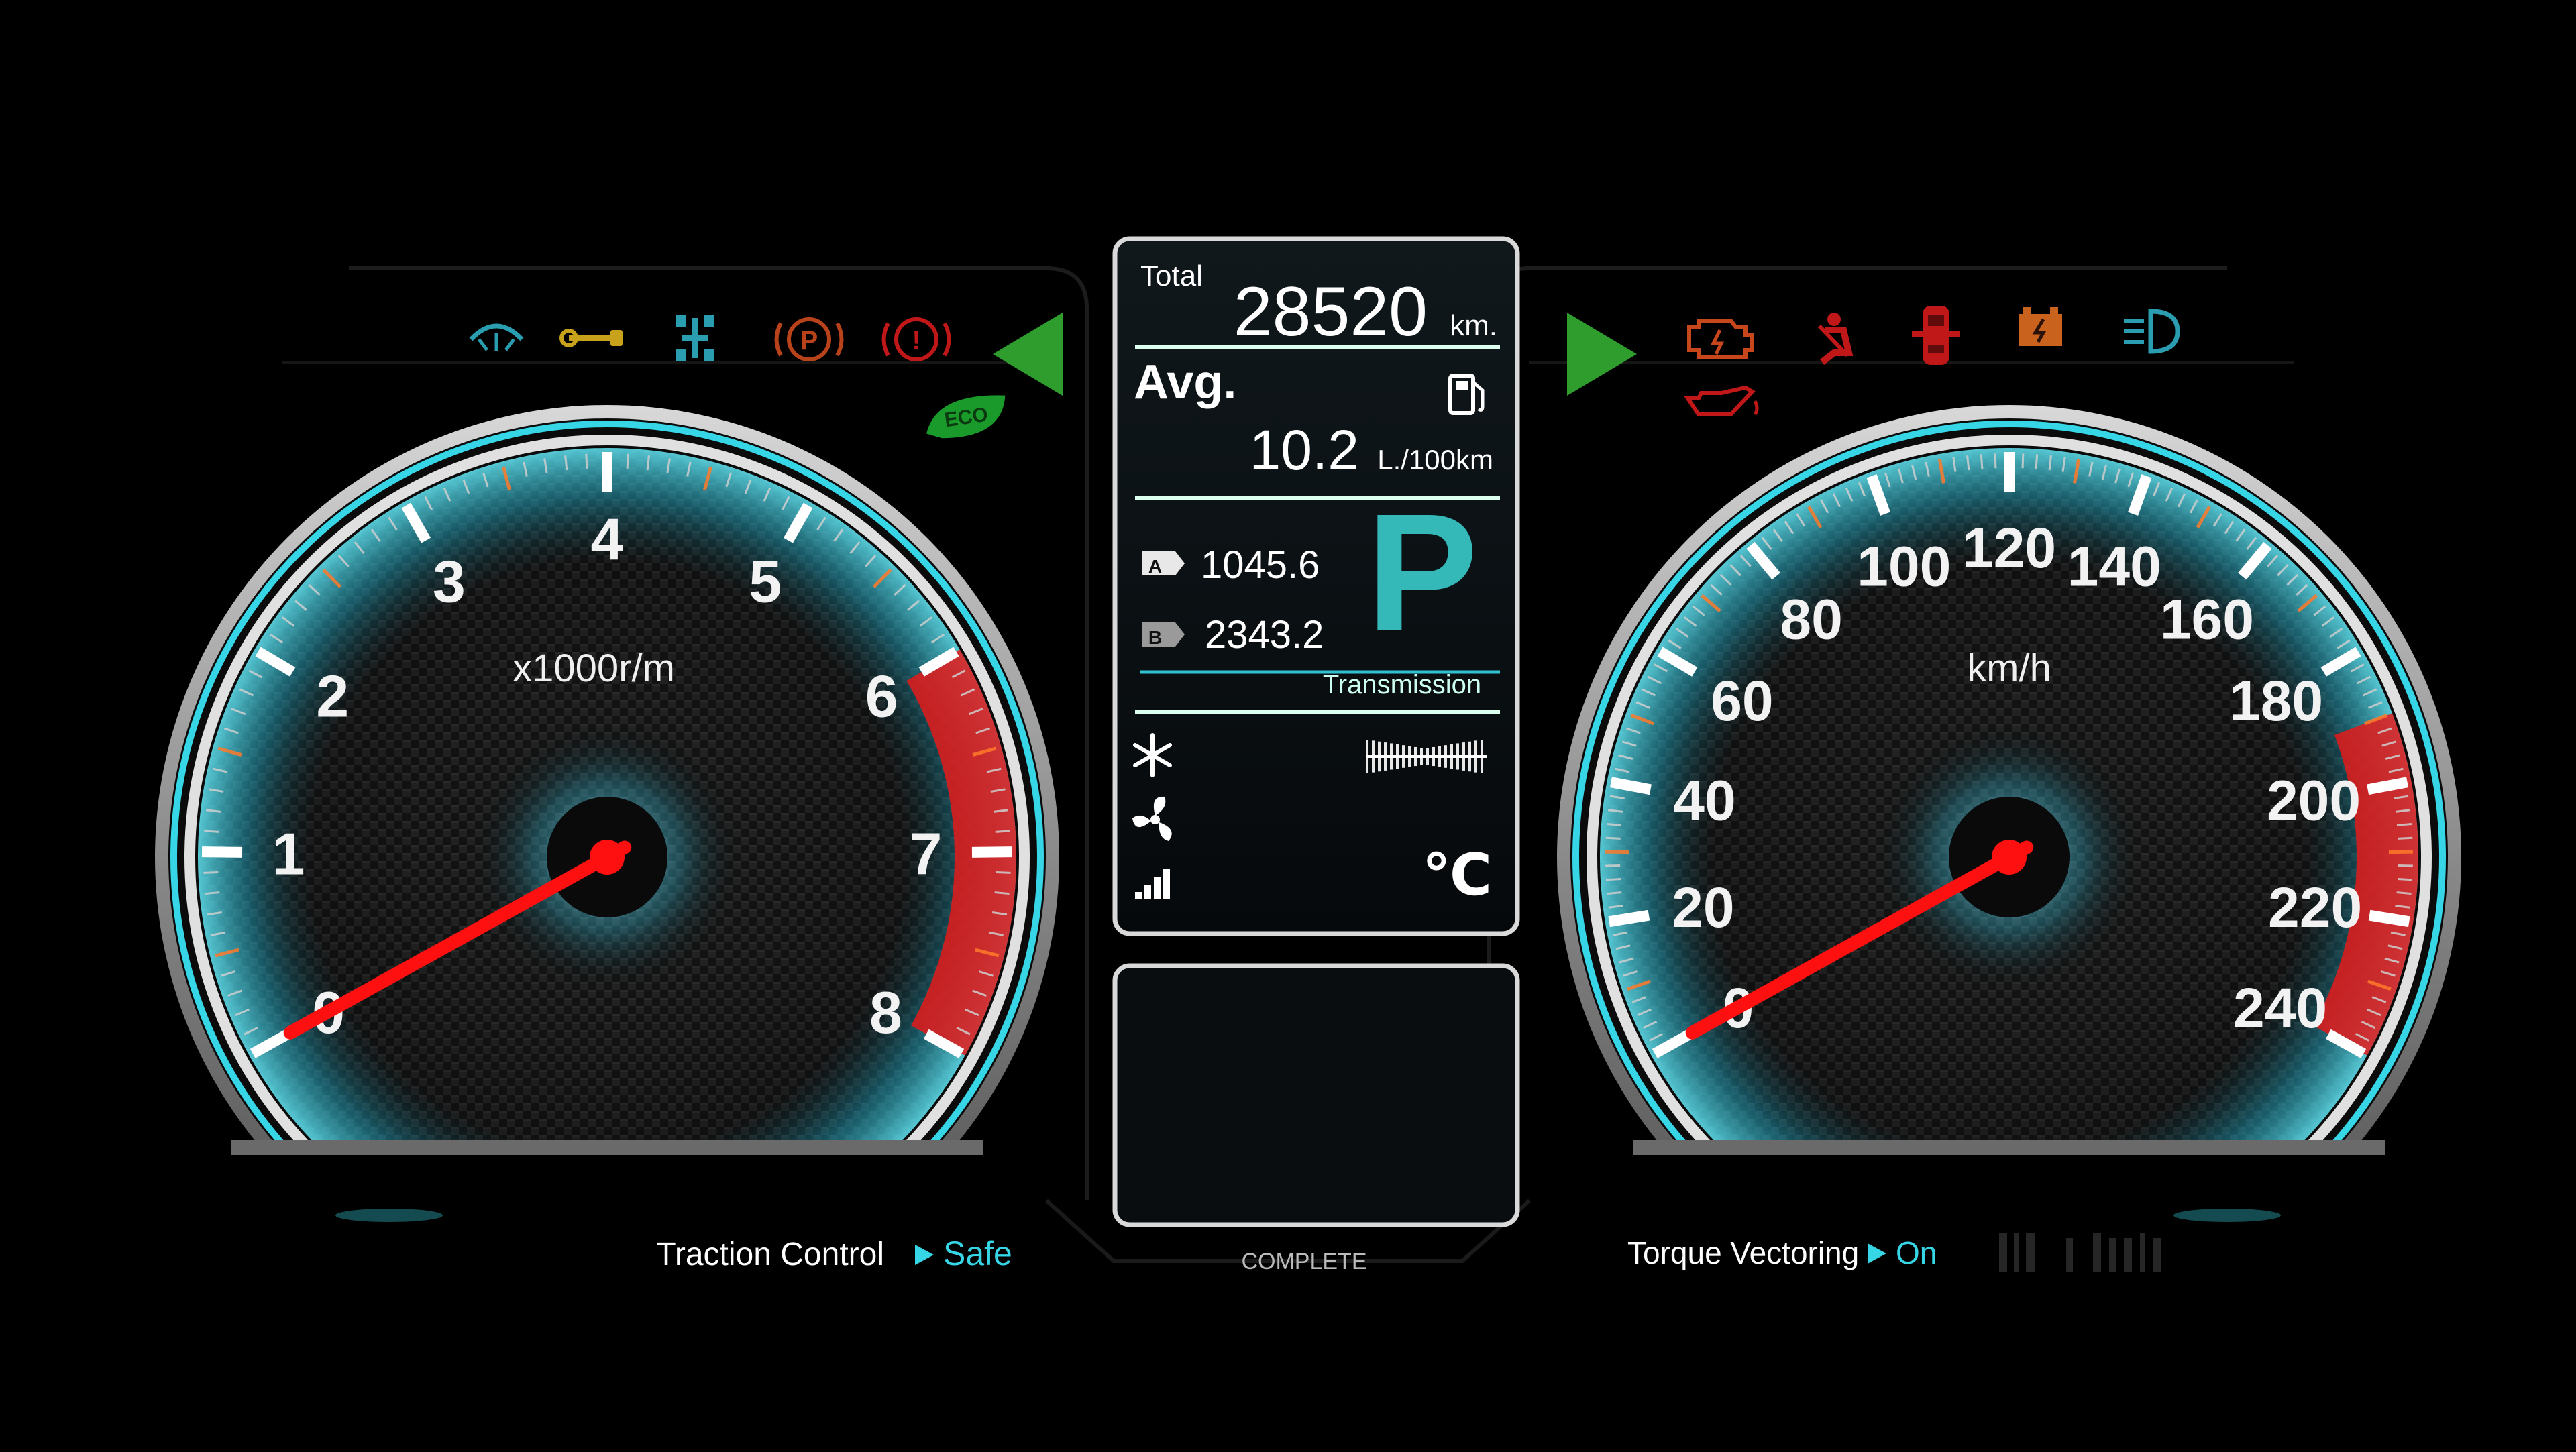 Image resolution: width=2576 pixels, height=1452 pixels. Describe the element at coordinates (496, 338) in the screenshot. I see `wiper-icon` at that location.